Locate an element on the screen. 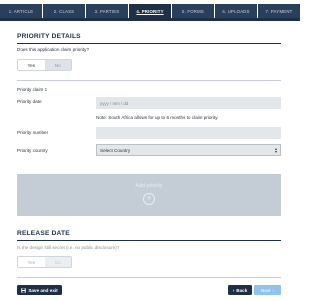 The height and width of the screenshot is (300, 320). add-priority-button: Add priority + is located at coordinates (149, 195).